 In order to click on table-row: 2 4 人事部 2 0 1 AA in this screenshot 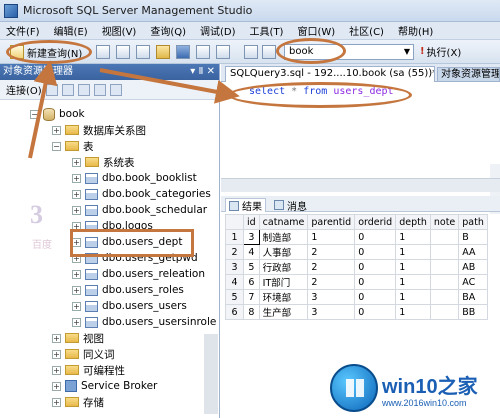, I will do `click(356, 252)`.